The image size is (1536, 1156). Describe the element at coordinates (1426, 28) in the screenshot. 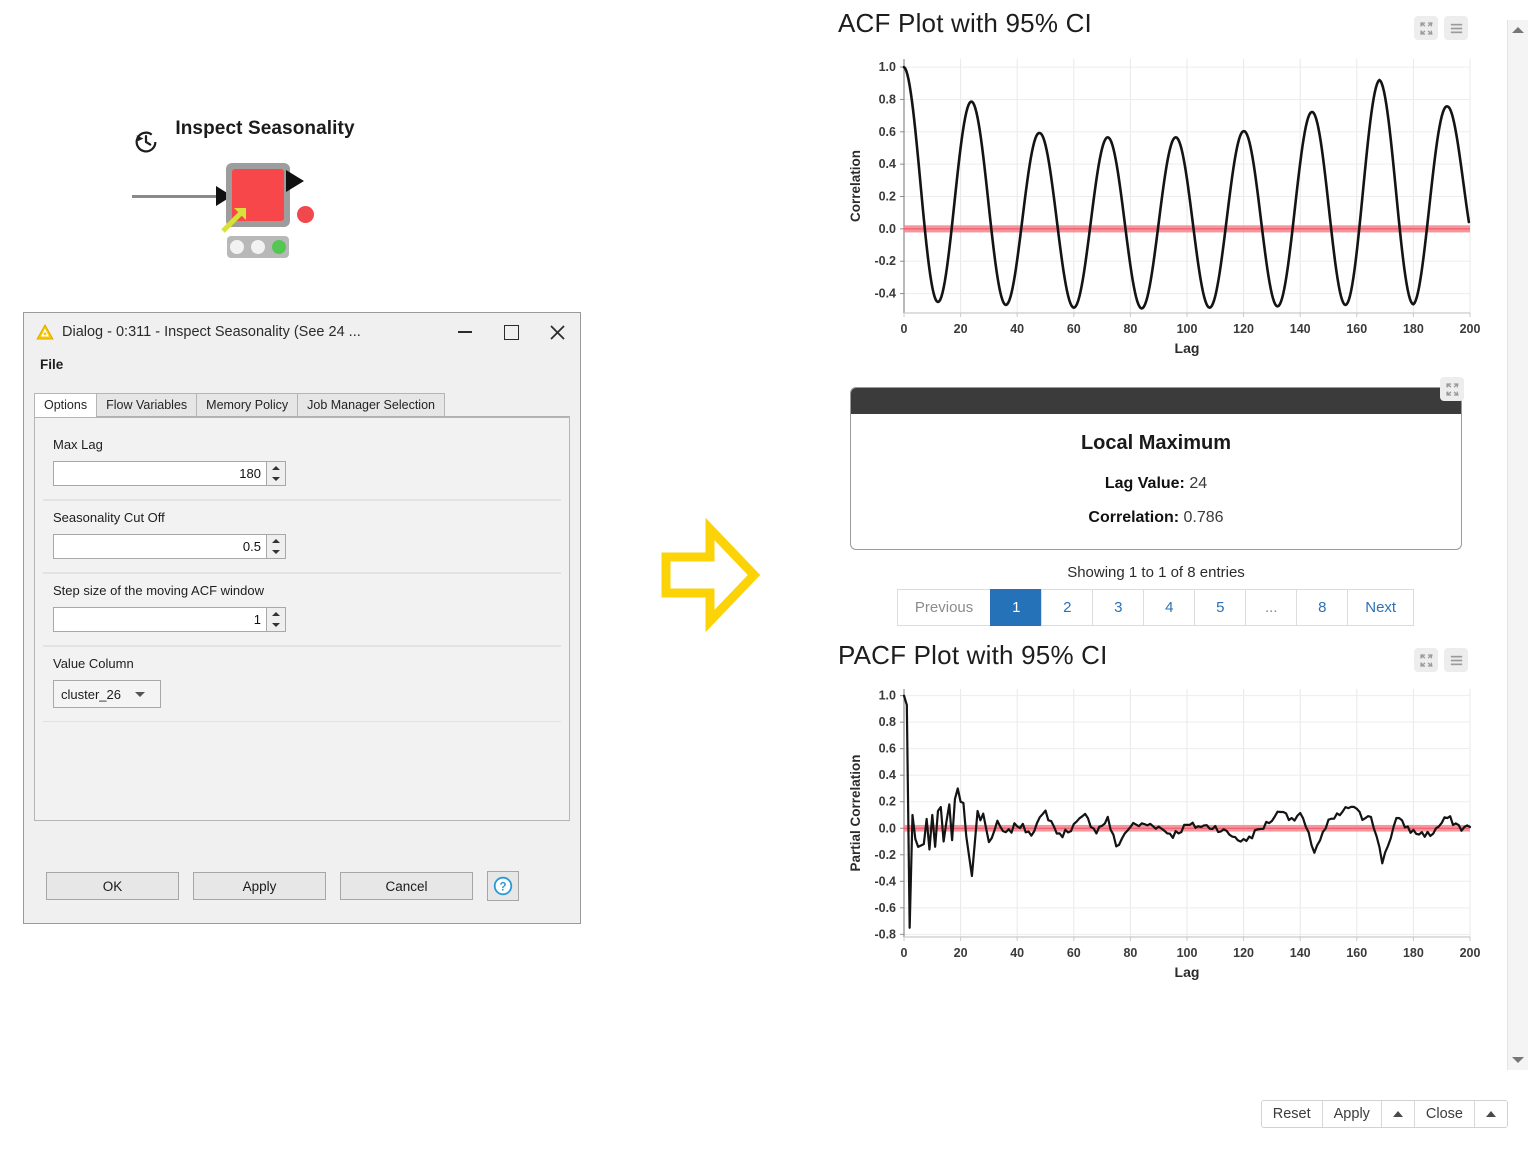

I see `acf-expand-button` at that location.